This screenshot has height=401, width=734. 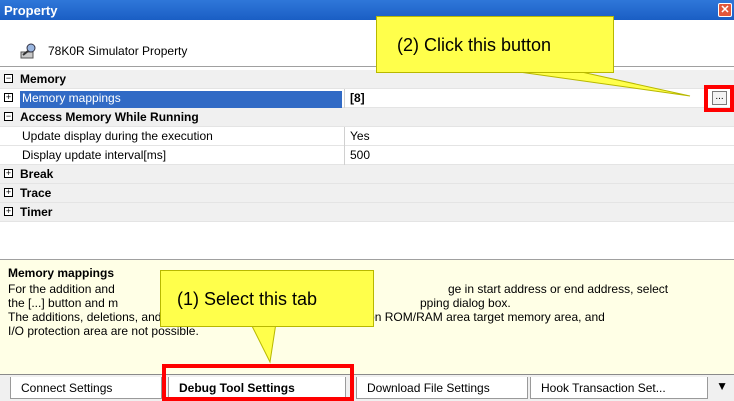 I want to click on tab-connect-settings: Connect Settings, so click(x=86, y=388).